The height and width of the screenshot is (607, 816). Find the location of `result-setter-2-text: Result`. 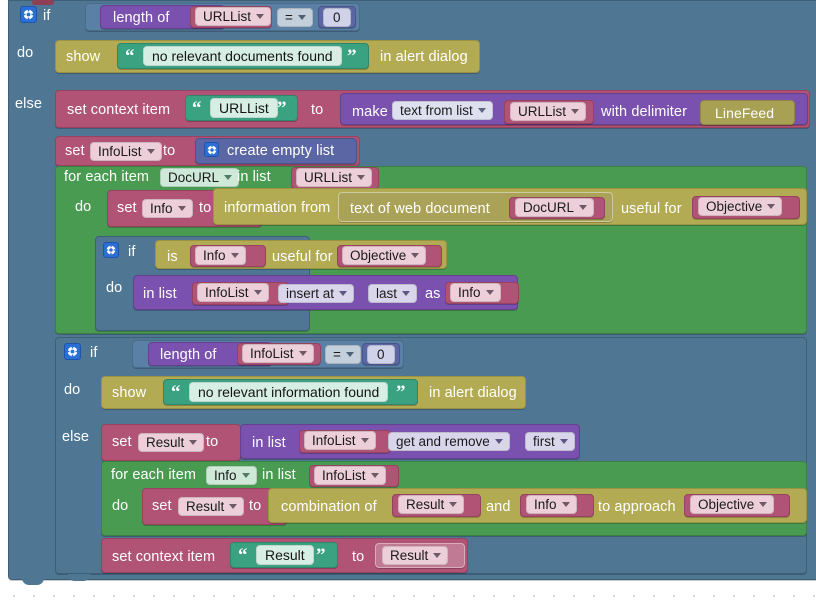

result-setter-2-text: Result is located at coordinates (205, 506).